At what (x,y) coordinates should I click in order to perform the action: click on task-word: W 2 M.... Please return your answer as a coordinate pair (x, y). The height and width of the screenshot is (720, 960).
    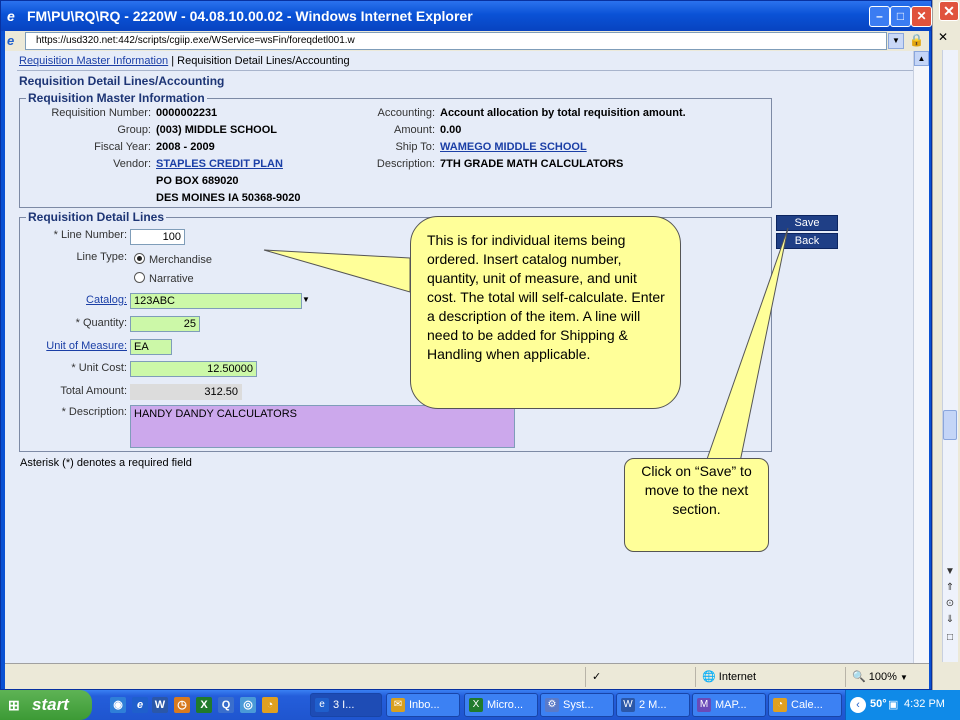
    Looking at the image, I should click on (653, 705).